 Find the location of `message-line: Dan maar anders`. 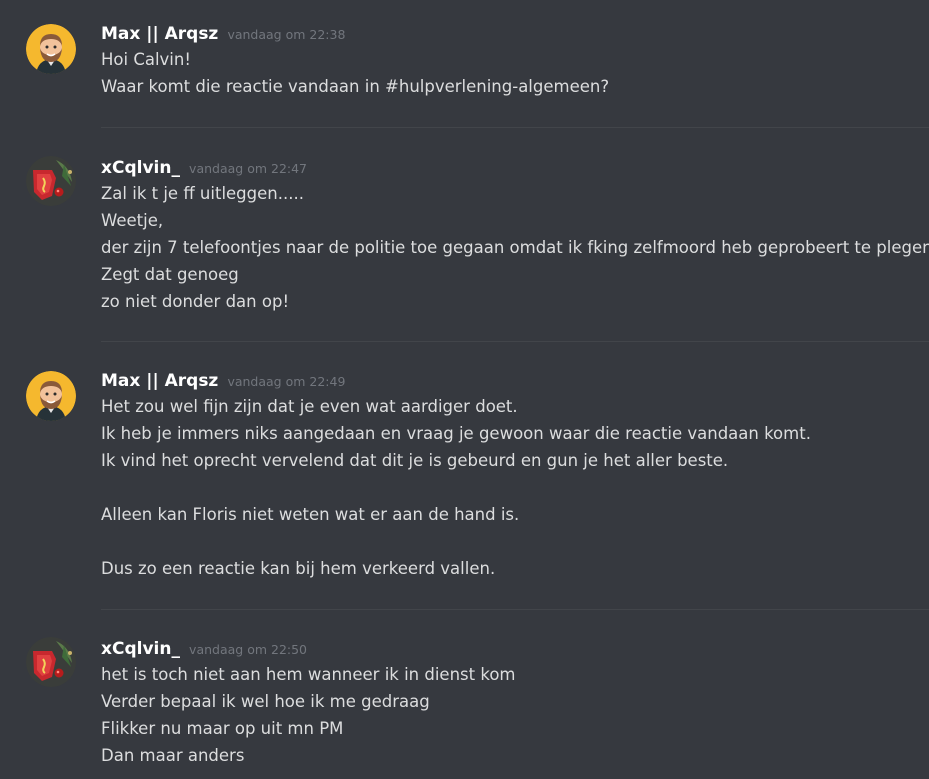

message-line: Dan maar anders is located at coordinates (173, 755).